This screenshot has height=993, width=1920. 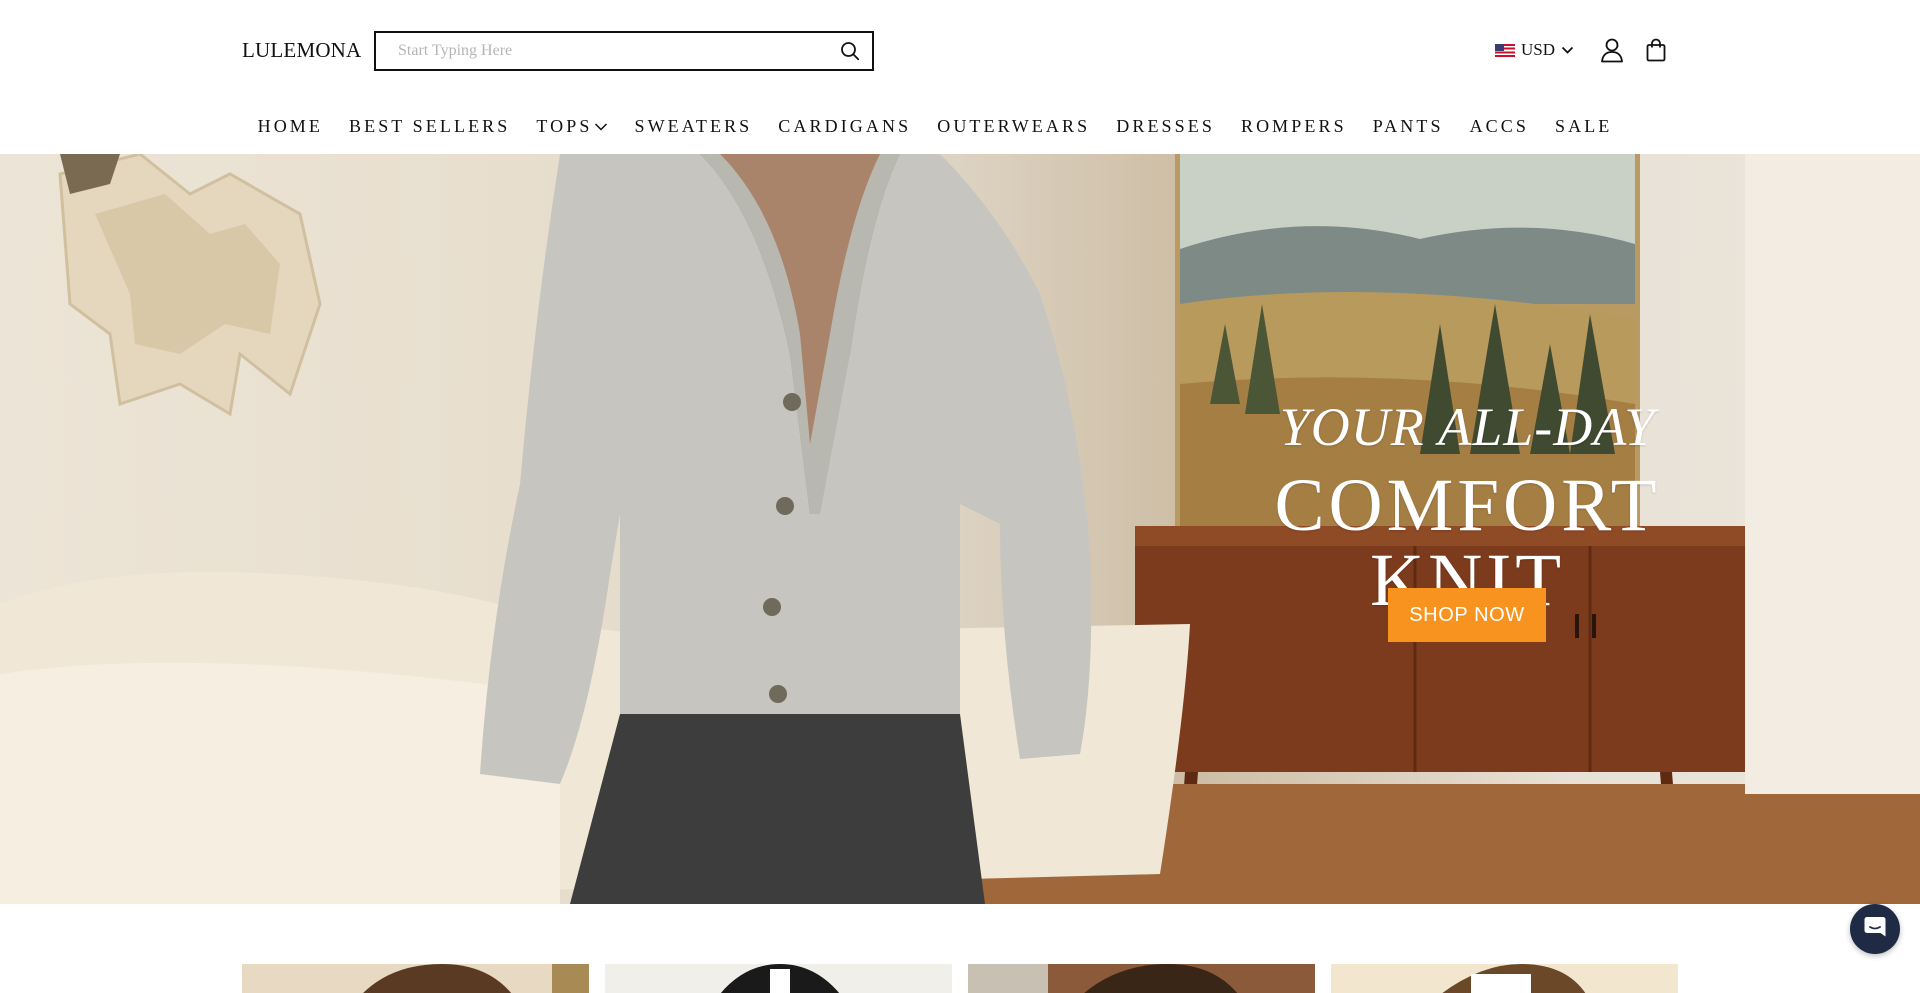 I want to click on currency-code: USD, so click(x=1538, y=49).